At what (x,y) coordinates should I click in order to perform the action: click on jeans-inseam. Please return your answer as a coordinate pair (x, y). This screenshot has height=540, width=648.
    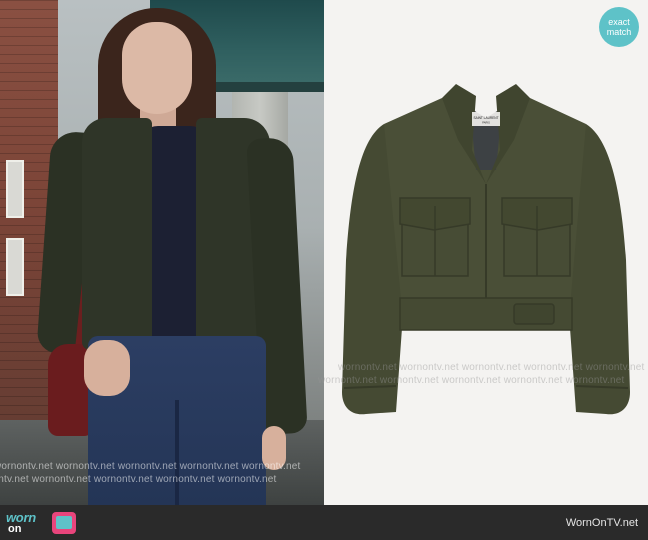
    Looking at the image, I should click on (177, 452).